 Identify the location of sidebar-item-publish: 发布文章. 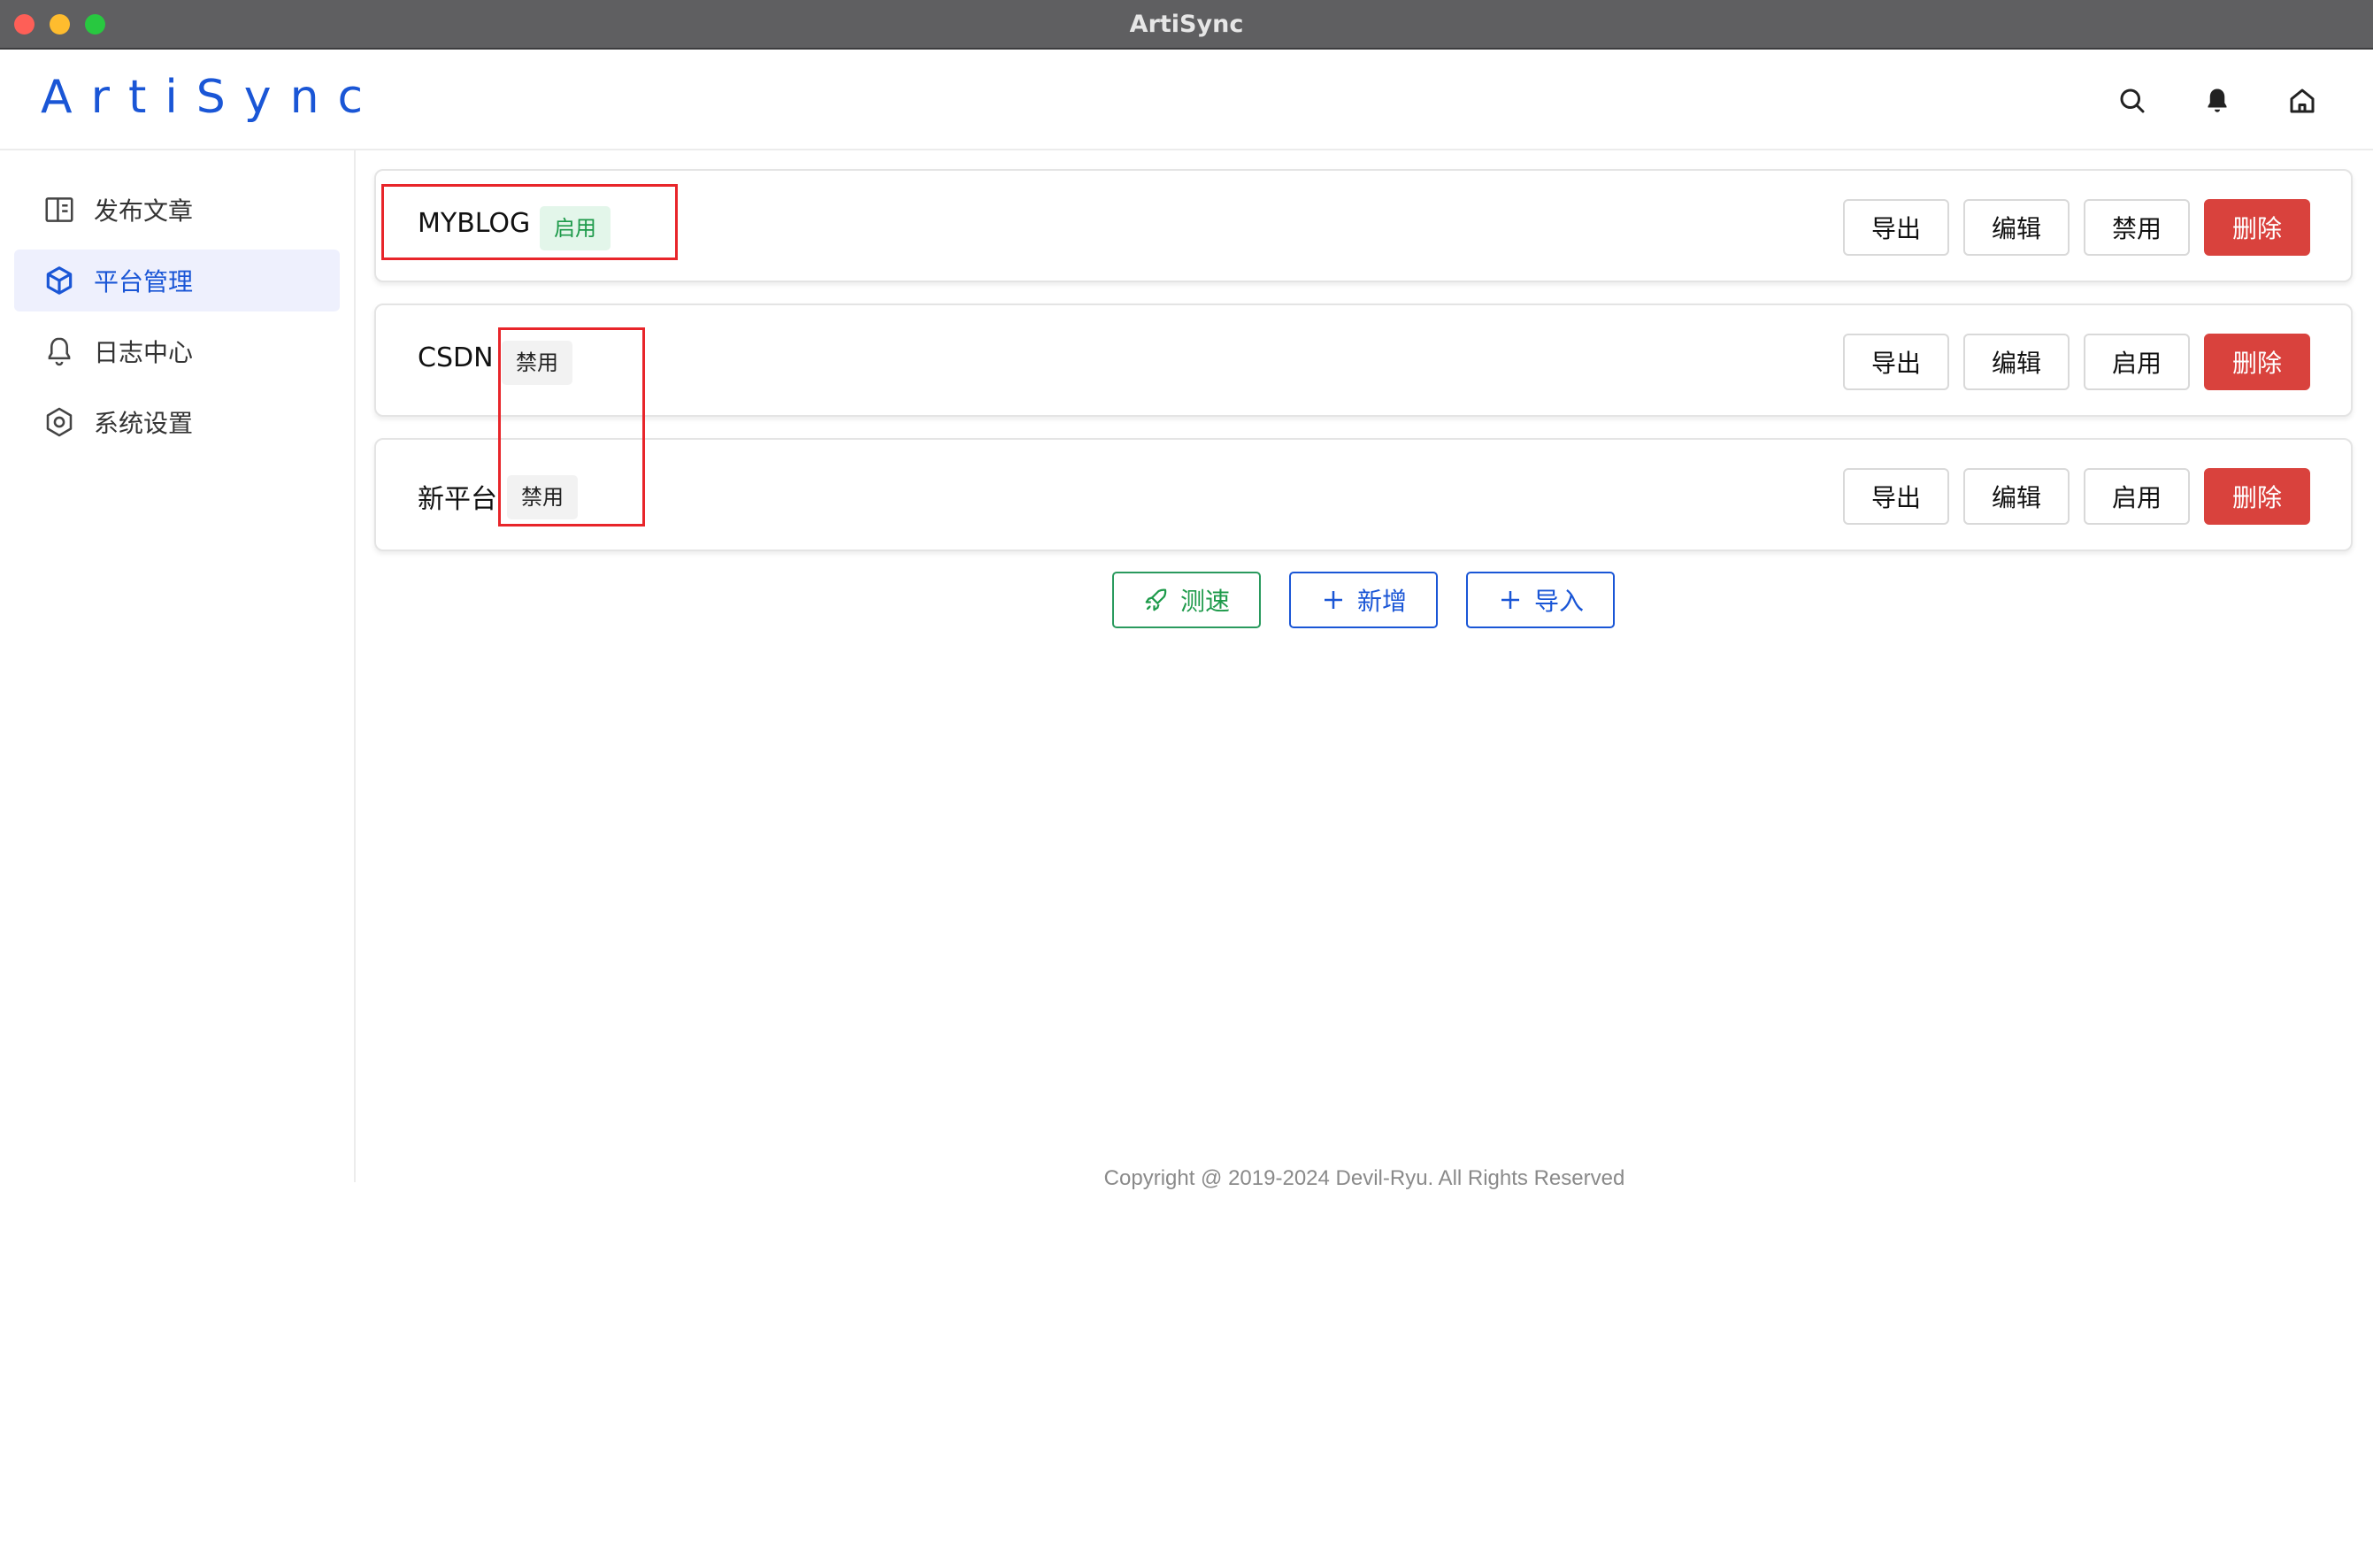
(177, 210).